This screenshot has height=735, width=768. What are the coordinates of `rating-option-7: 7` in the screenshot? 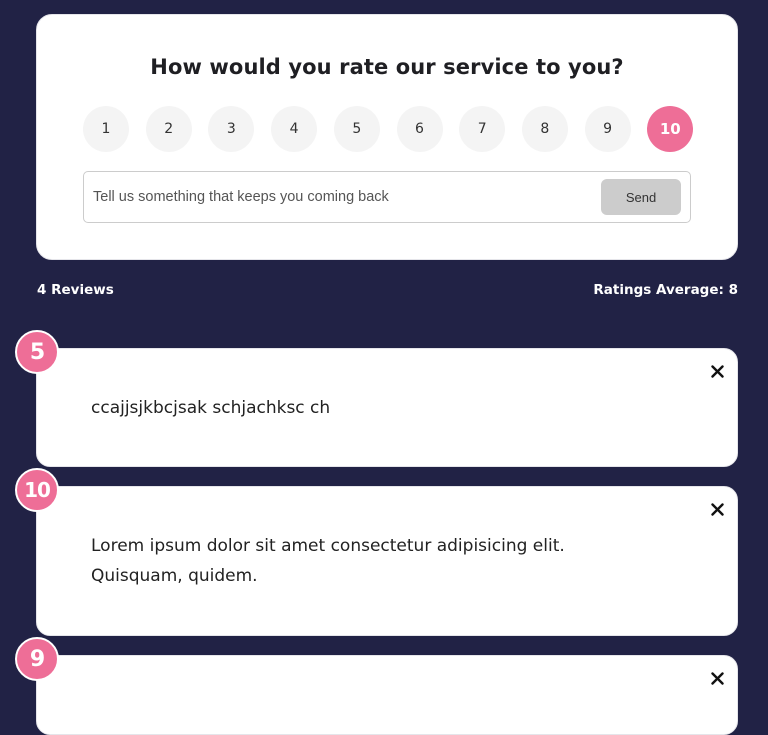 It's located at (482, 129).